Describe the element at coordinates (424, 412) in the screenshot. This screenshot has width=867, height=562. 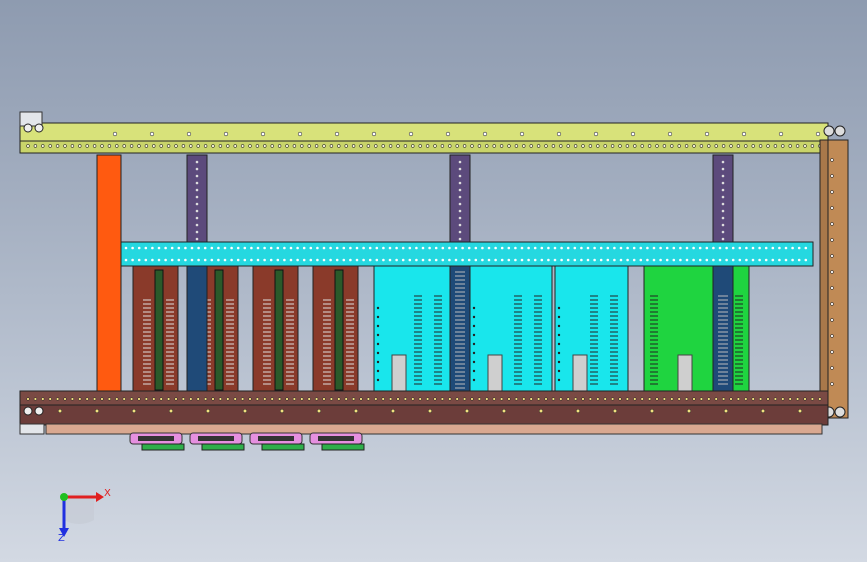
I see `bottom-rail` at that location.